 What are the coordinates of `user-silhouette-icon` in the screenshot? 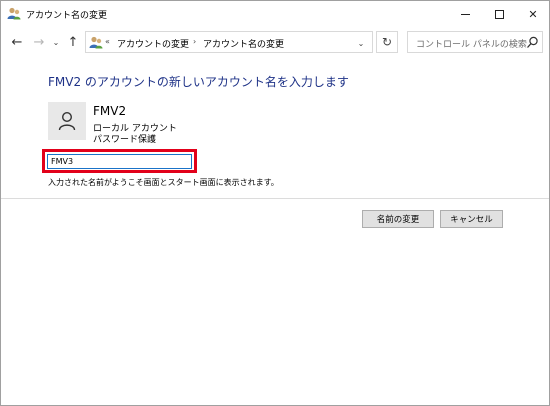 It's located at (67, 121).